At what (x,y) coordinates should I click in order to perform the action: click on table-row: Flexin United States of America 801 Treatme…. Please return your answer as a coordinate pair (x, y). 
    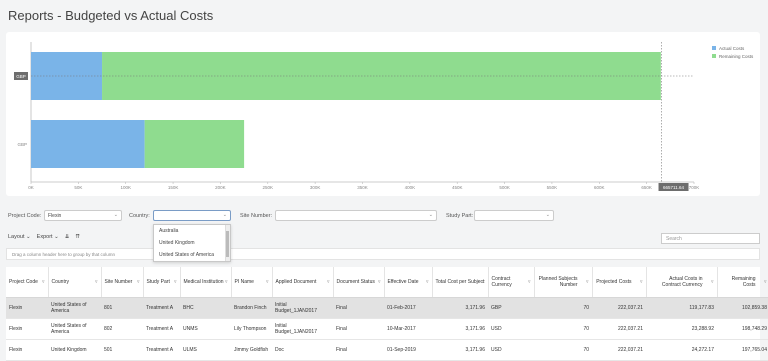
    Looking at the image, I should click on (387, 308).